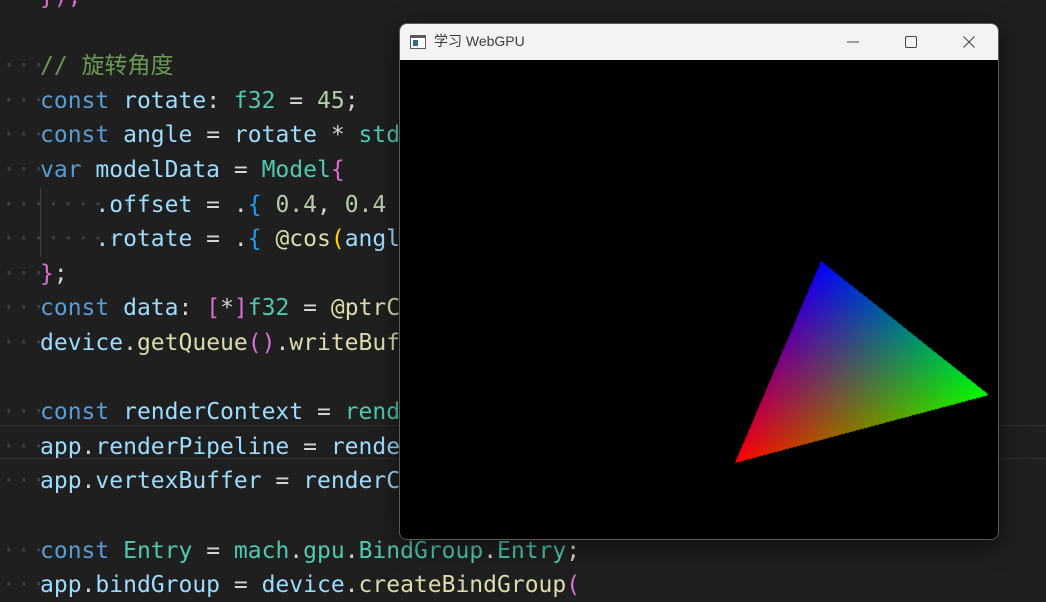  I want to click on code-text: // 旋转角度, so click(107, 66).